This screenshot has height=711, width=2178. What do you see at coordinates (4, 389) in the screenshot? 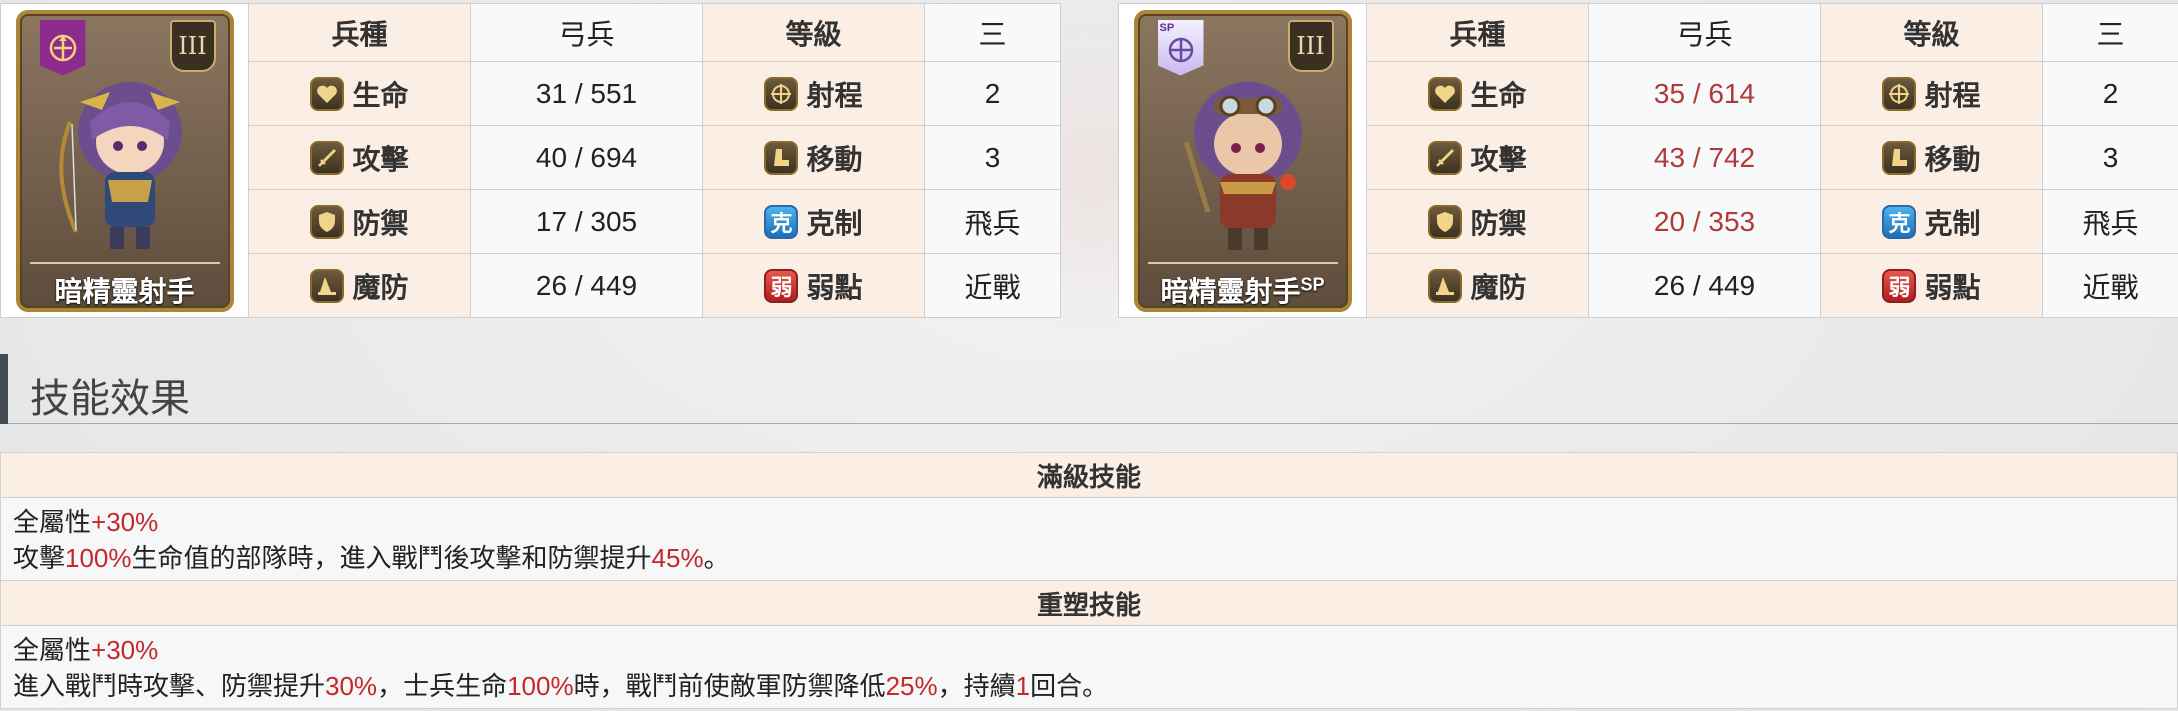
I see `heading-accent-bar` at bounding box center [4, 389].